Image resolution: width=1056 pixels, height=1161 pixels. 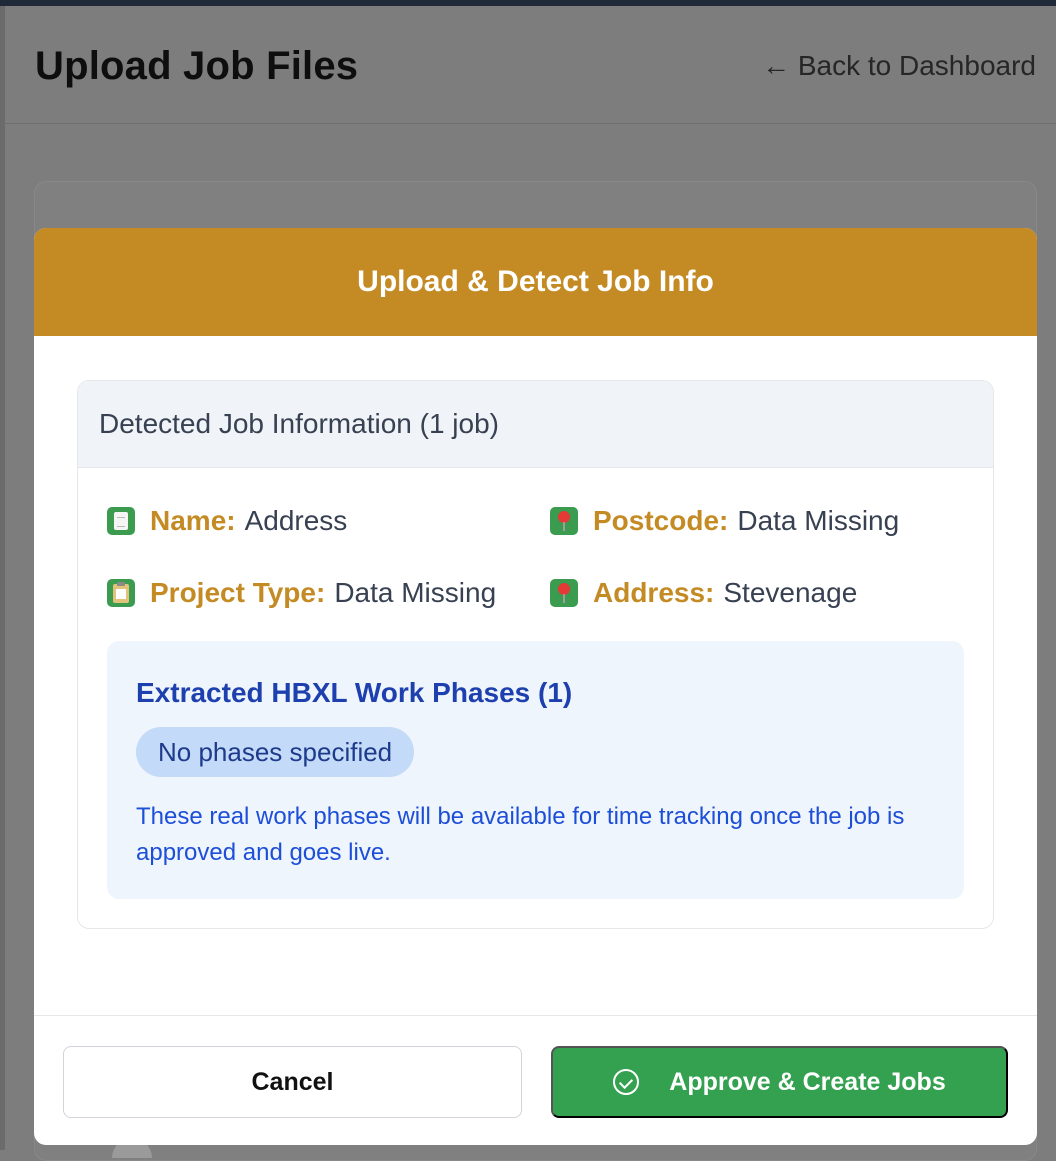 What do you see at coordinates (535, 424) in the screenshot?
I see `detected-job-header: Detected Job Information (1 job)` at bounding box center [535, 424].